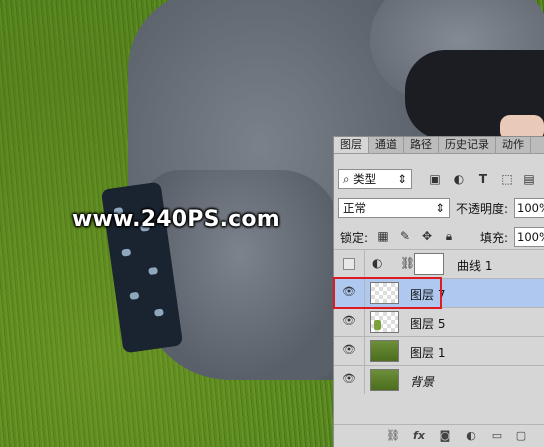  I want to click on add-mask-icon: ◙, so click(445, 436).